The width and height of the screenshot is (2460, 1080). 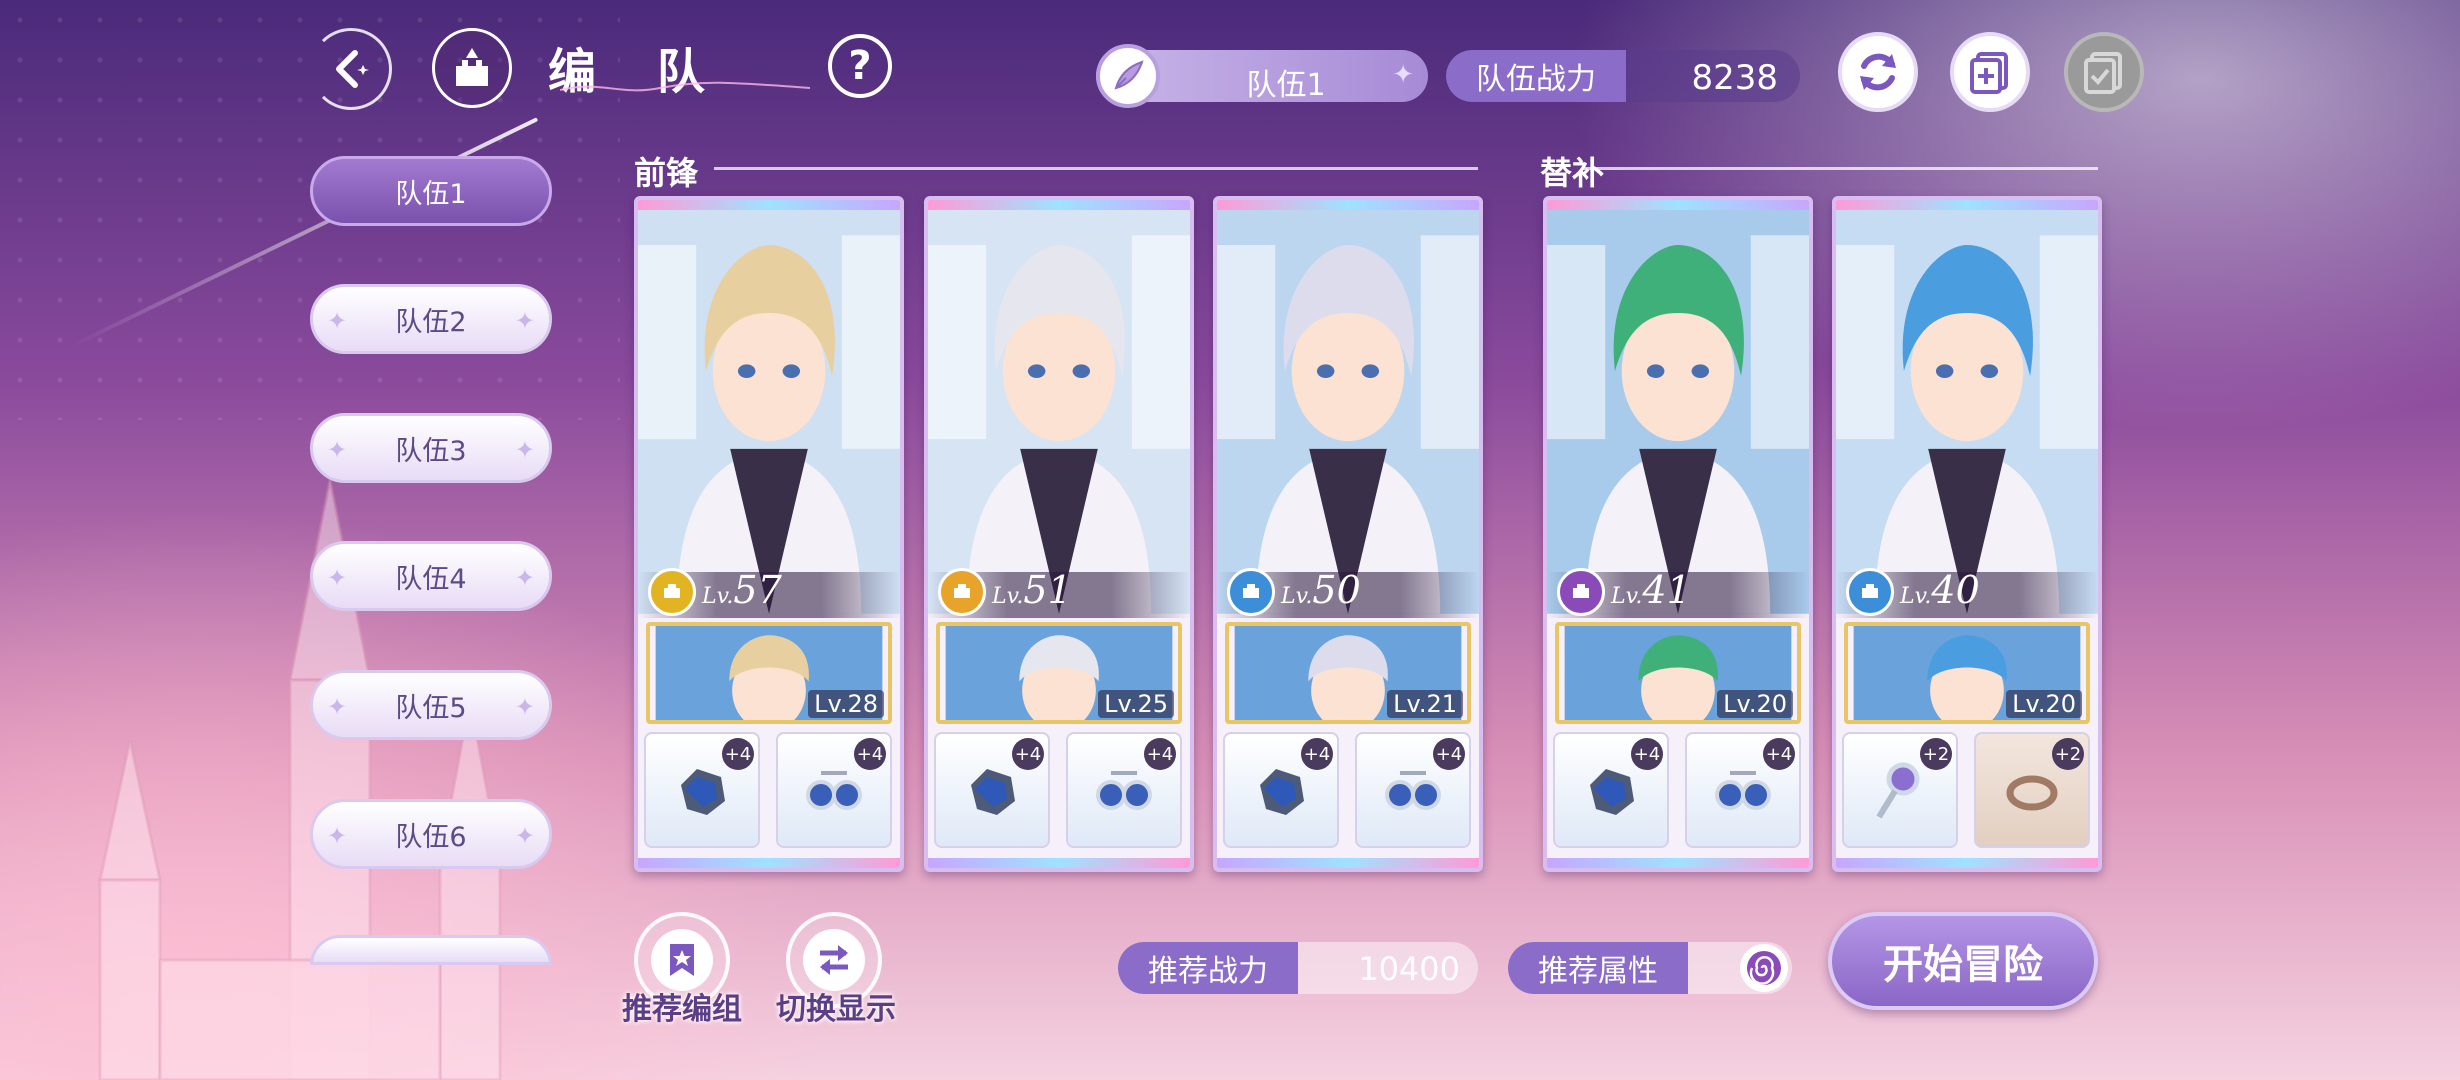 What do you see at coordinates (1059, 673) in the screenshot?
I see `support-card: Lv.25` at bounding box center [1059, 673].